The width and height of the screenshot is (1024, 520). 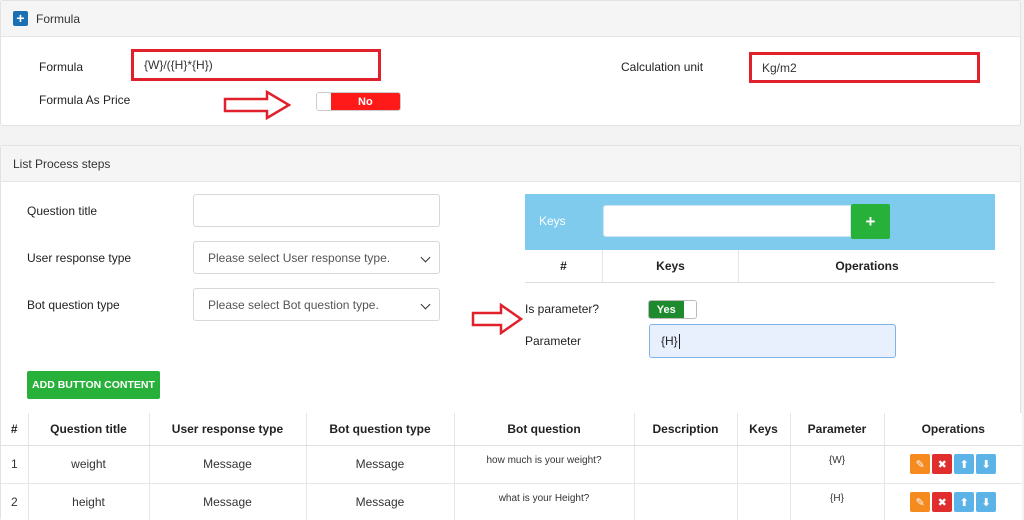 I want to click on row-question-title: height, so click(x=89, y=501).